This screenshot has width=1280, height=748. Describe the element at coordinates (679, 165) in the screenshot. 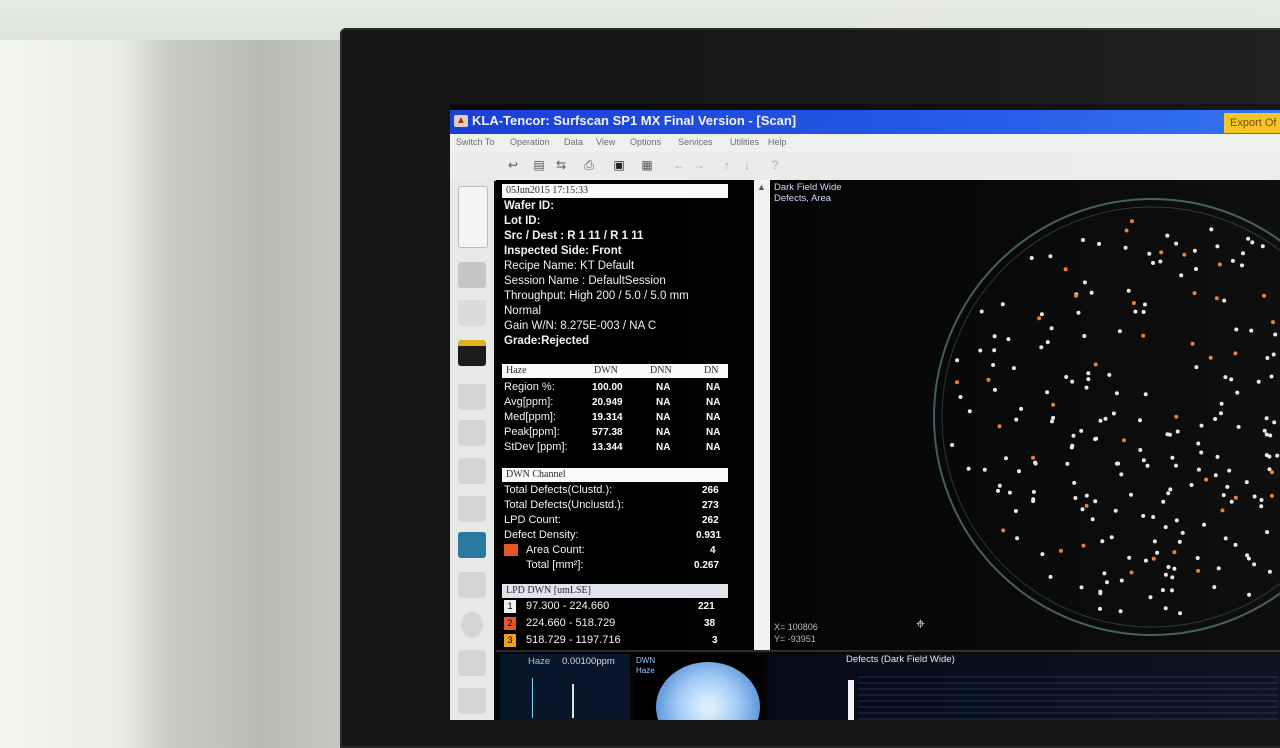

I see `nav-prev-icon: ←` at that location.